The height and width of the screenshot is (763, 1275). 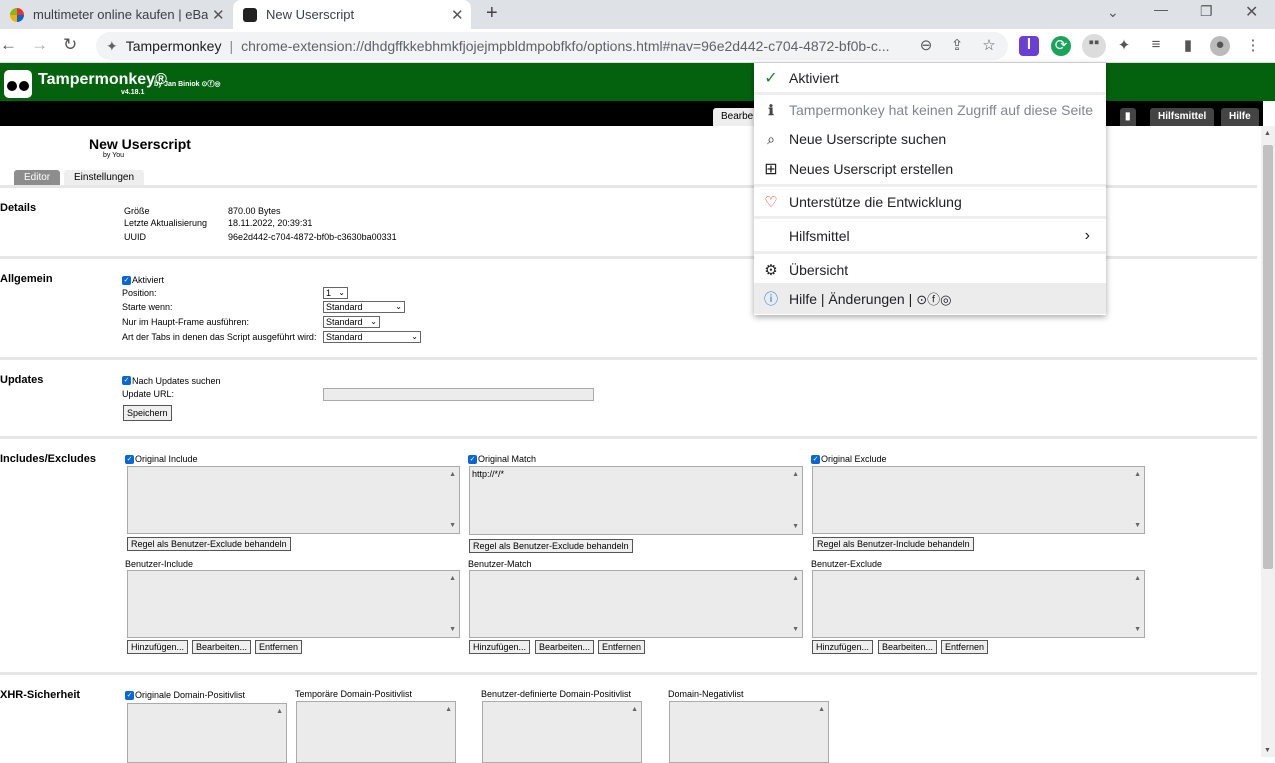 I want to click on tampermonkey-extension-icon: ▪▪, so click(x=1094, y=46).